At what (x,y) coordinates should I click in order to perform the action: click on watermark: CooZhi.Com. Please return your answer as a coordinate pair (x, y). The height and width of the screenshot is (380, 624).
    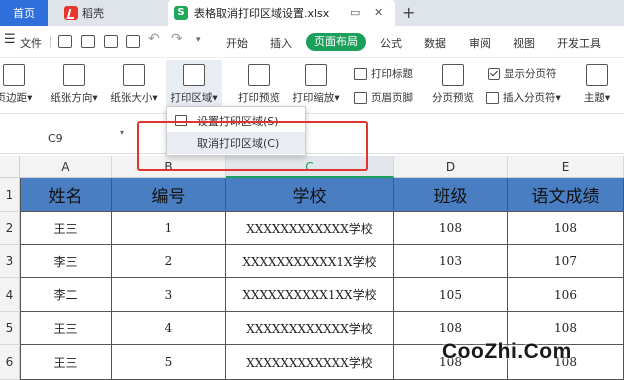
    Looking at the image, I should click on (507, 351).